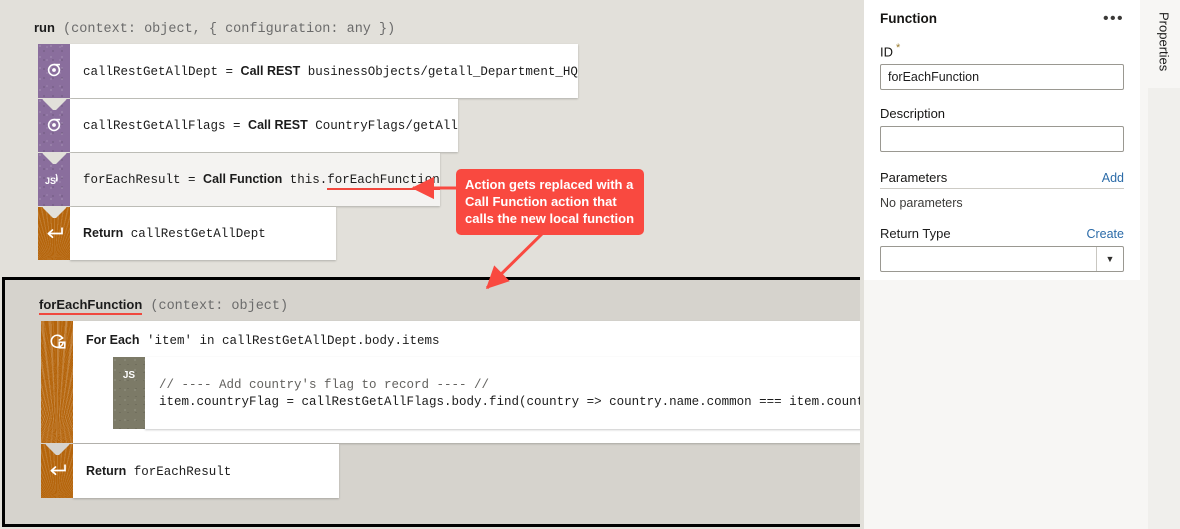 This screenshot has height=529, width=1180. Describe the element at coordinates (914, 178) in the screenshot. I see `parameters-label: Parameters` at that location.